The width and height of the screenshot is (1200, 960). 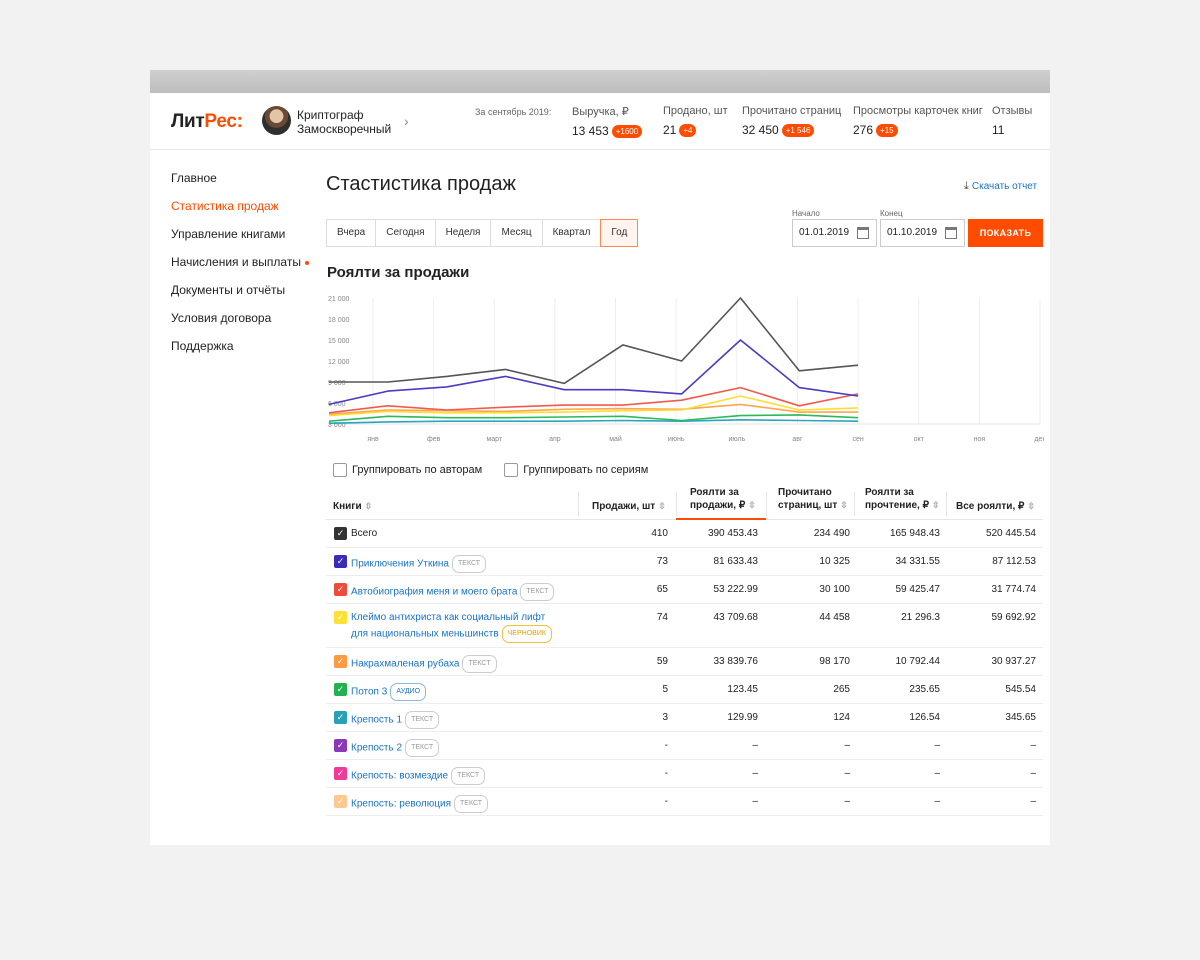 I want to click on read-royalty-cell: 165 948.43, so click(x=914, y=533).